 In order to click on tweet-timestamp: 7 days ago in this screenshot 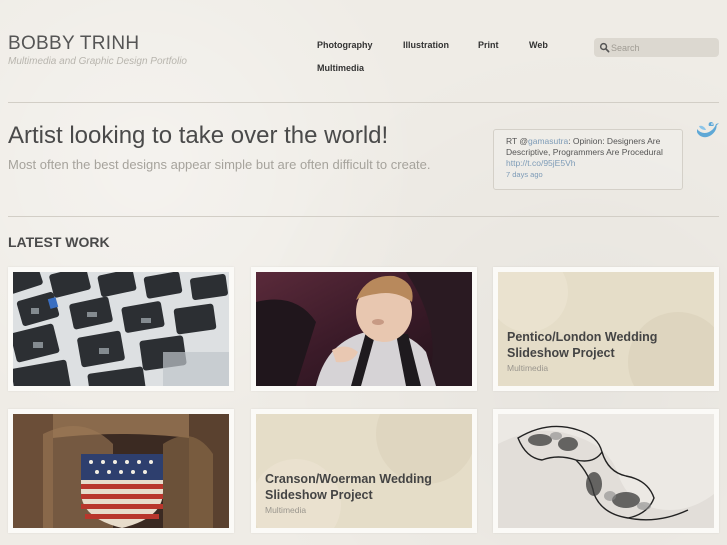, I will do `click(524, 174)`.